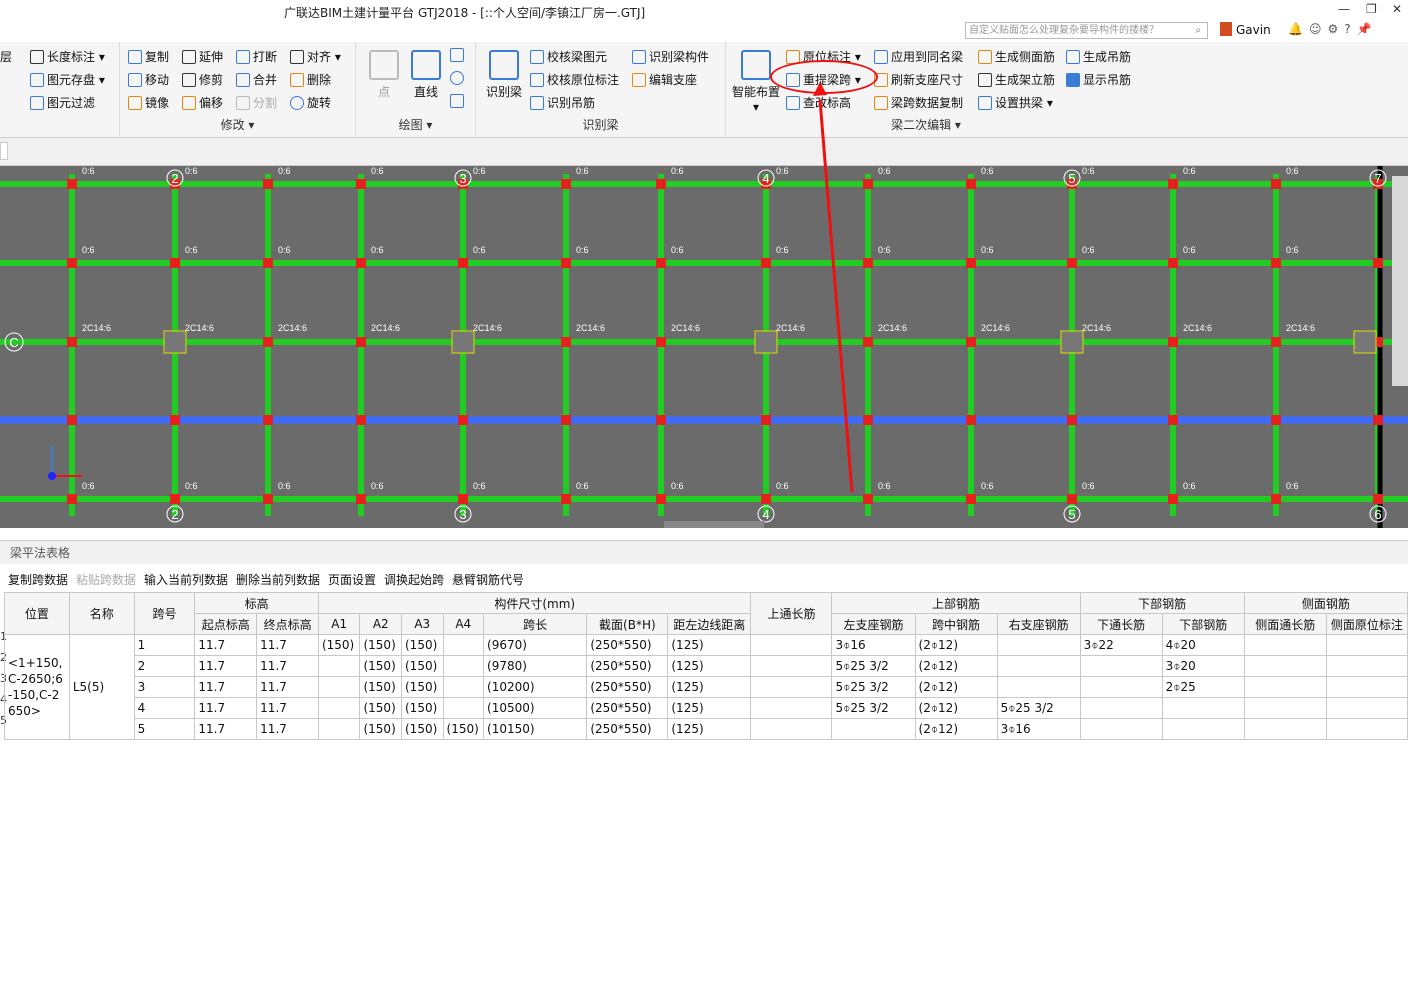 Image resolution: width=1408 pixels, height=997 pixels. I want to click on check-elevation-button: 查改标高, so click(818, 102).